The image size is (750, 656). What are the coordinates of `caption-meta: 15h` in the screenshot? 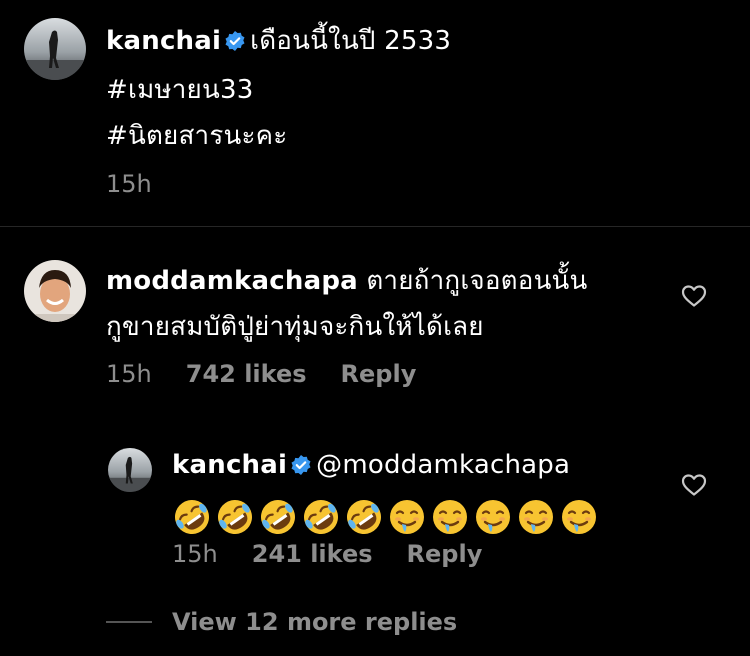 It's located at (129, 184).